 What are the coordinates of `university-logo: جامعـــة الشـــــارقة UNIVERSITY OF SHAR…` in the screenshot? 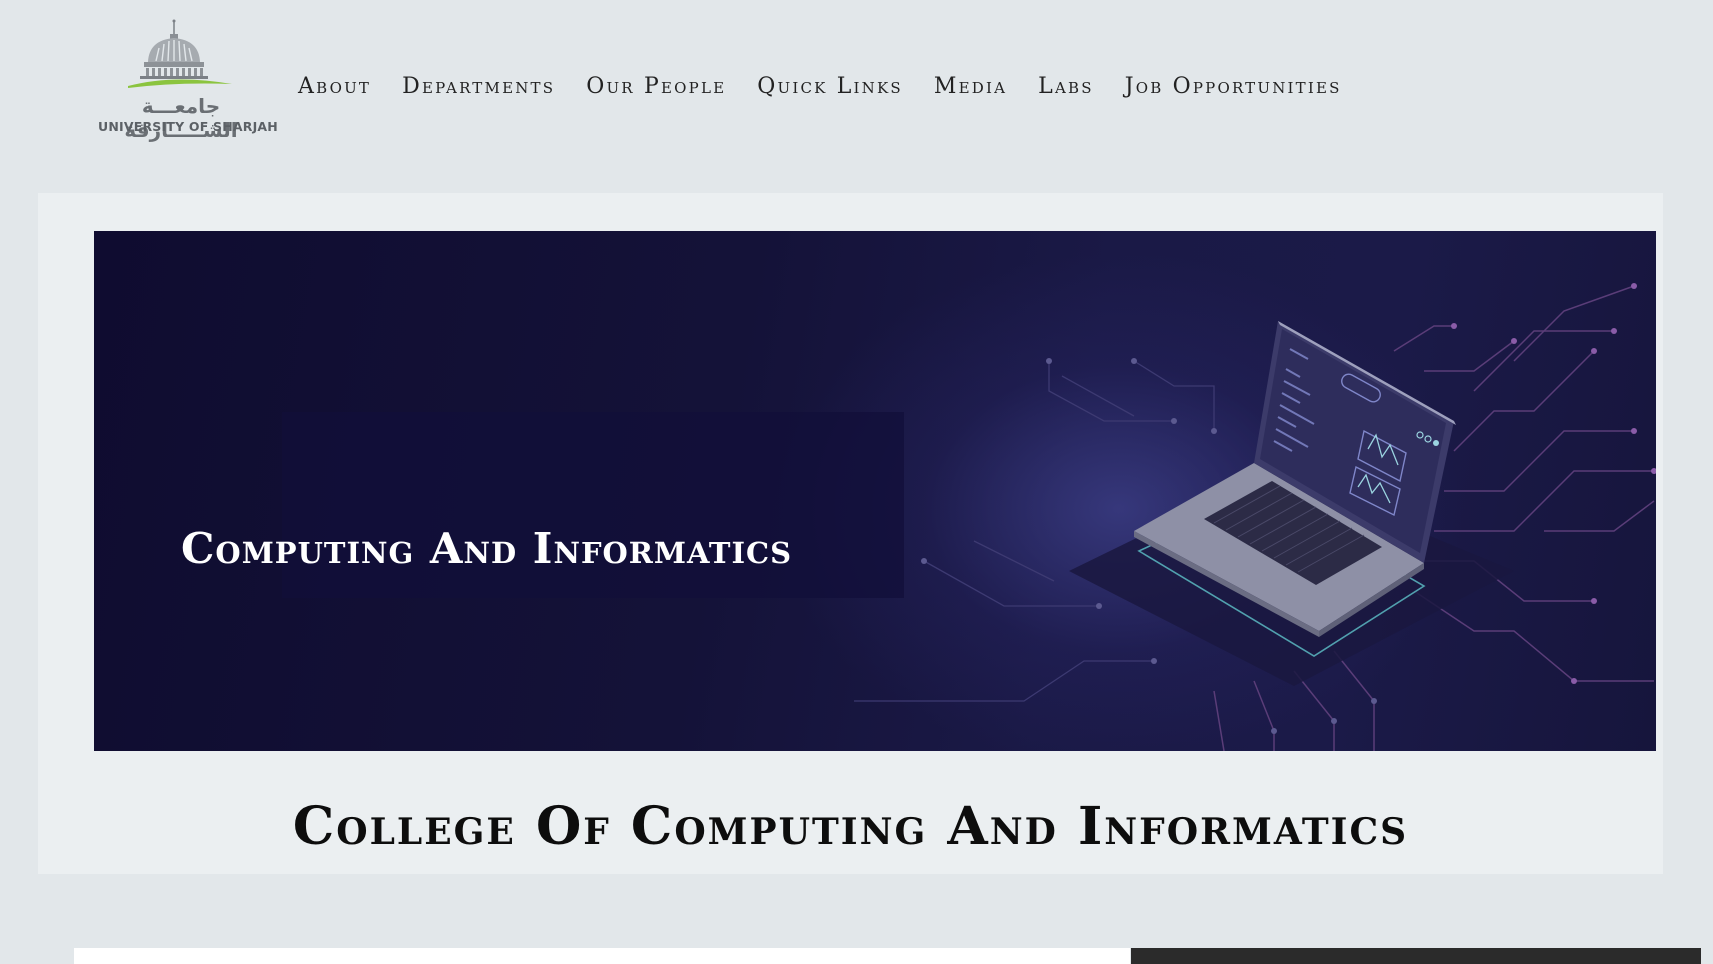 It's located at (187, 80).